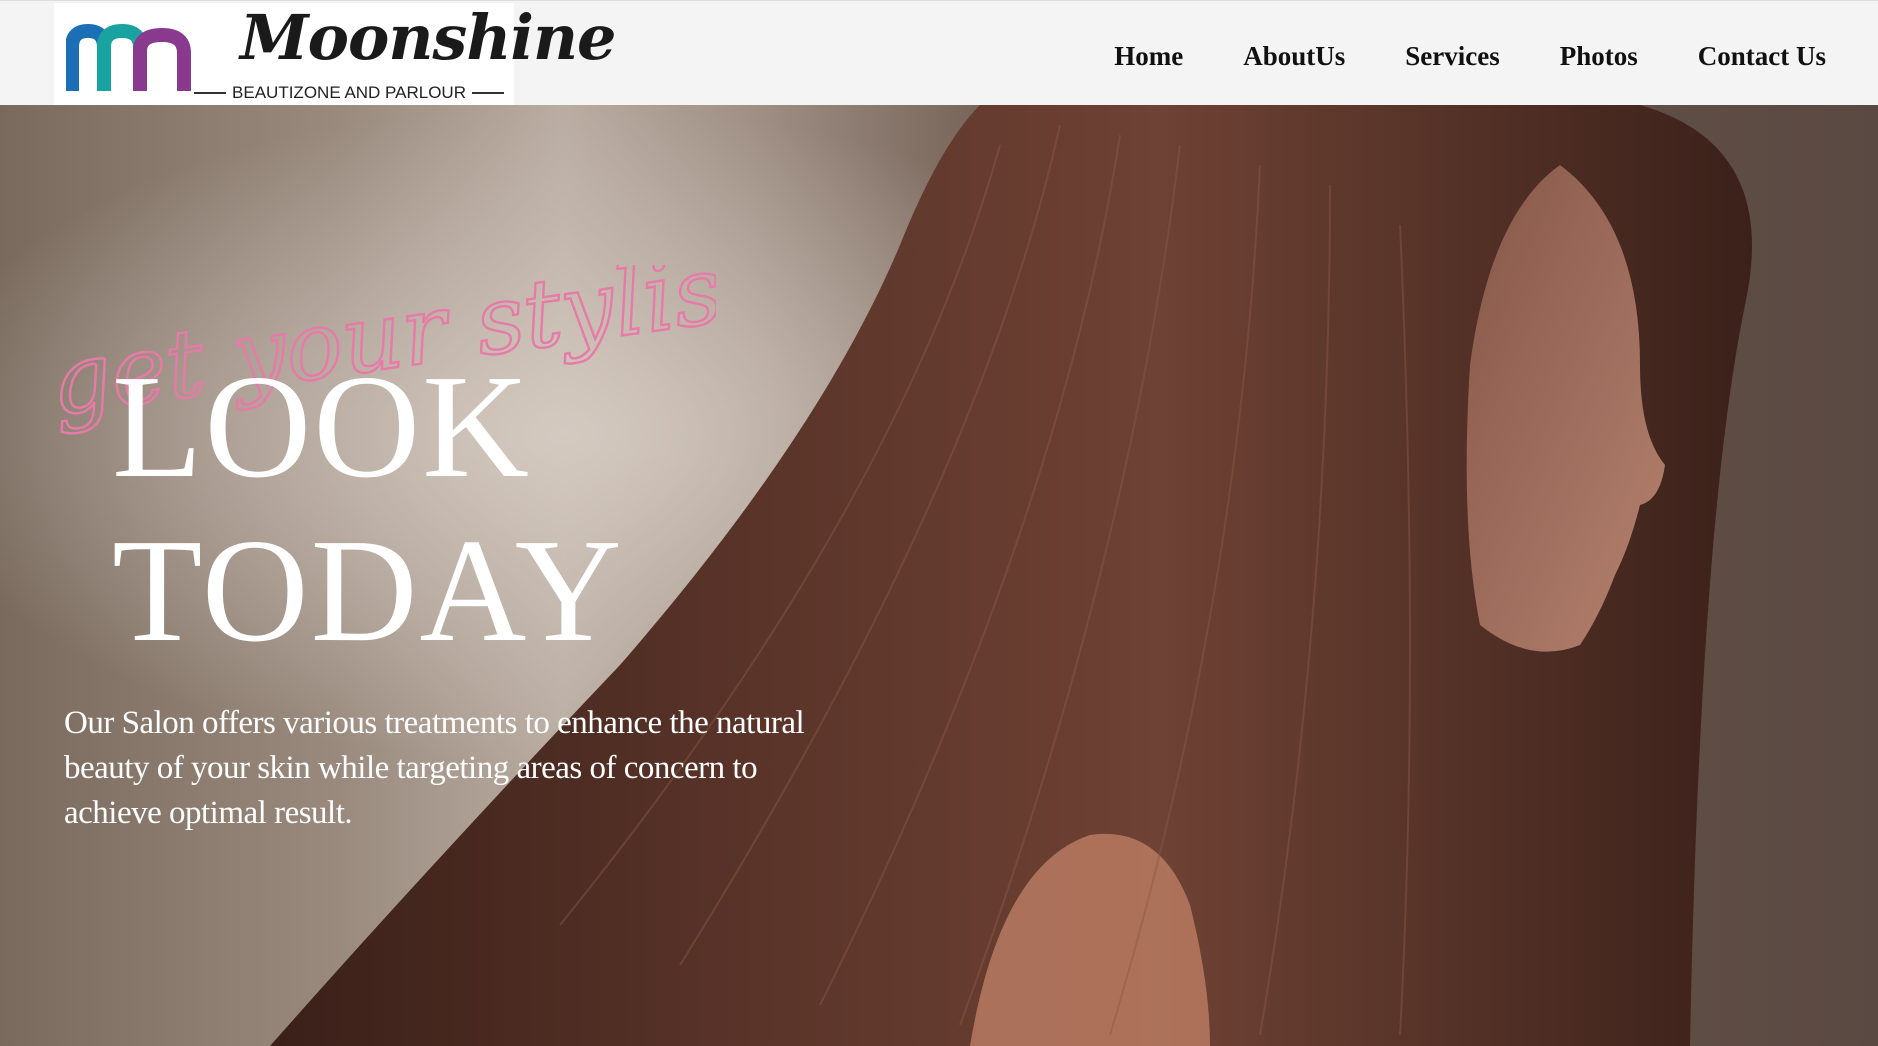 The image size is (1878, 1046). What do you see at coordinates (322, 427) in the screenshot?
I see `headline-look: LOOK` at bounding box center [322, 427].